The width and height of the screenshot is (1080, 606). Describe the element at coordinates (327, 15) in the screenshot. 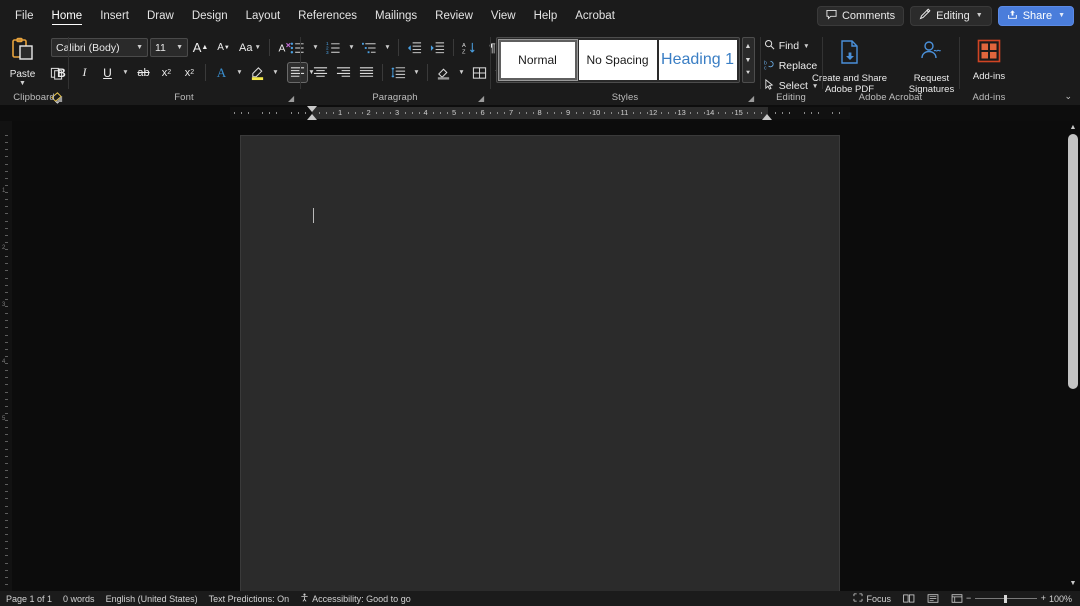

I see `tab-references: References` at that location.